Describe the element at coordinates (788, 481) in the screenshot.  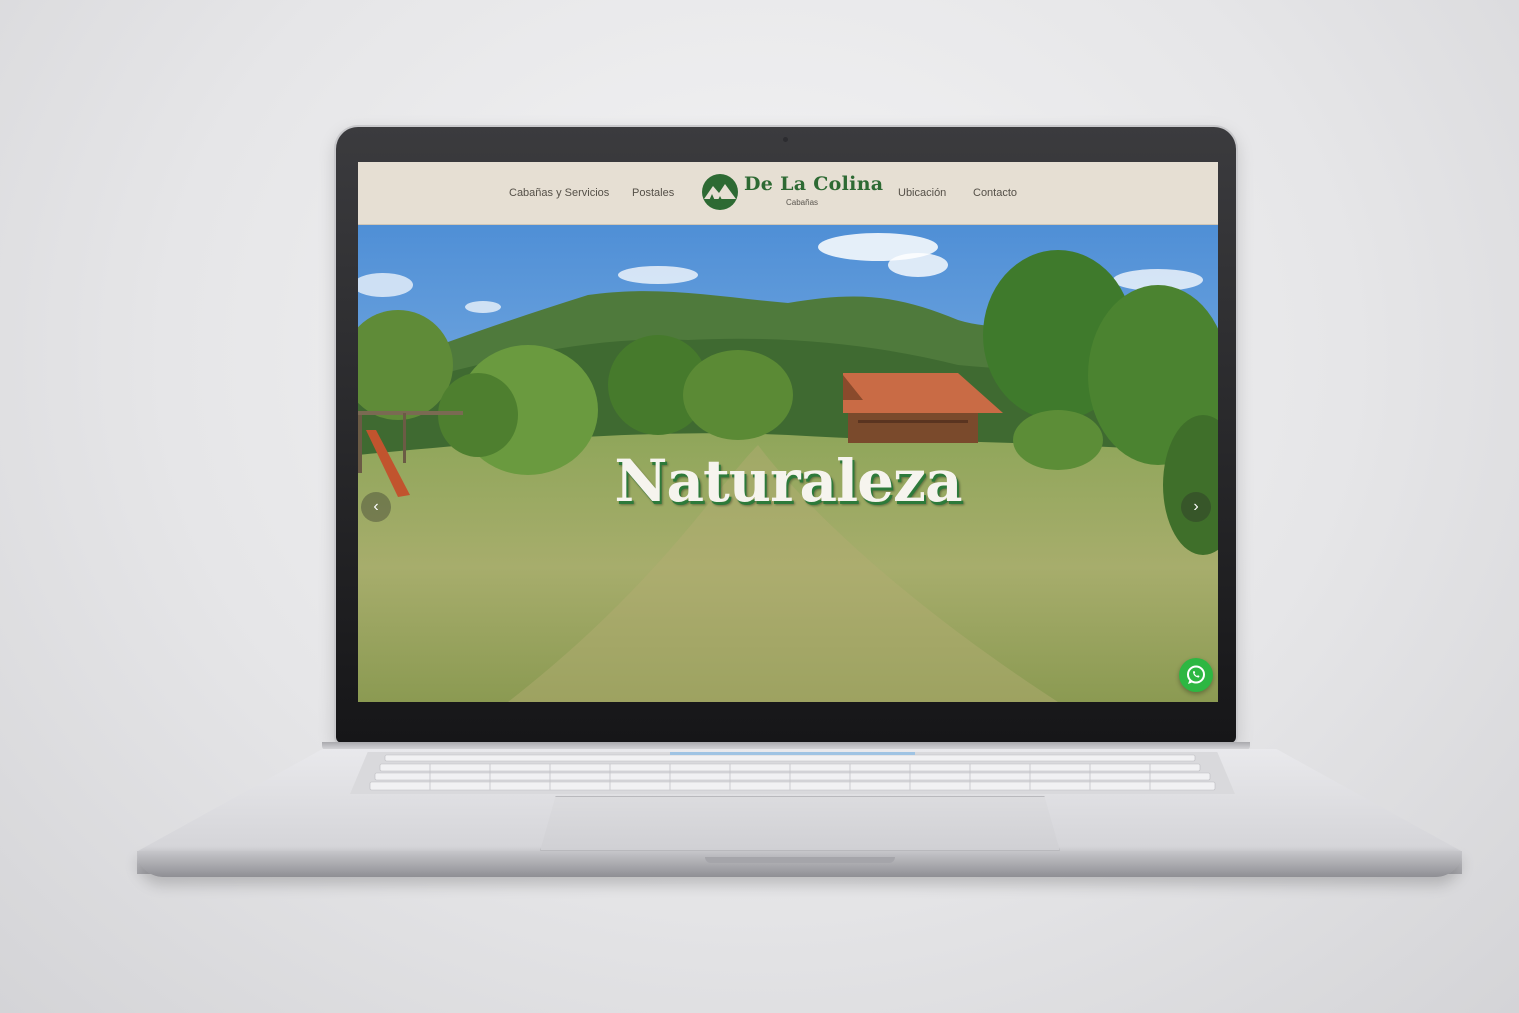
I see `hero-title: Naturaleza` at that location.